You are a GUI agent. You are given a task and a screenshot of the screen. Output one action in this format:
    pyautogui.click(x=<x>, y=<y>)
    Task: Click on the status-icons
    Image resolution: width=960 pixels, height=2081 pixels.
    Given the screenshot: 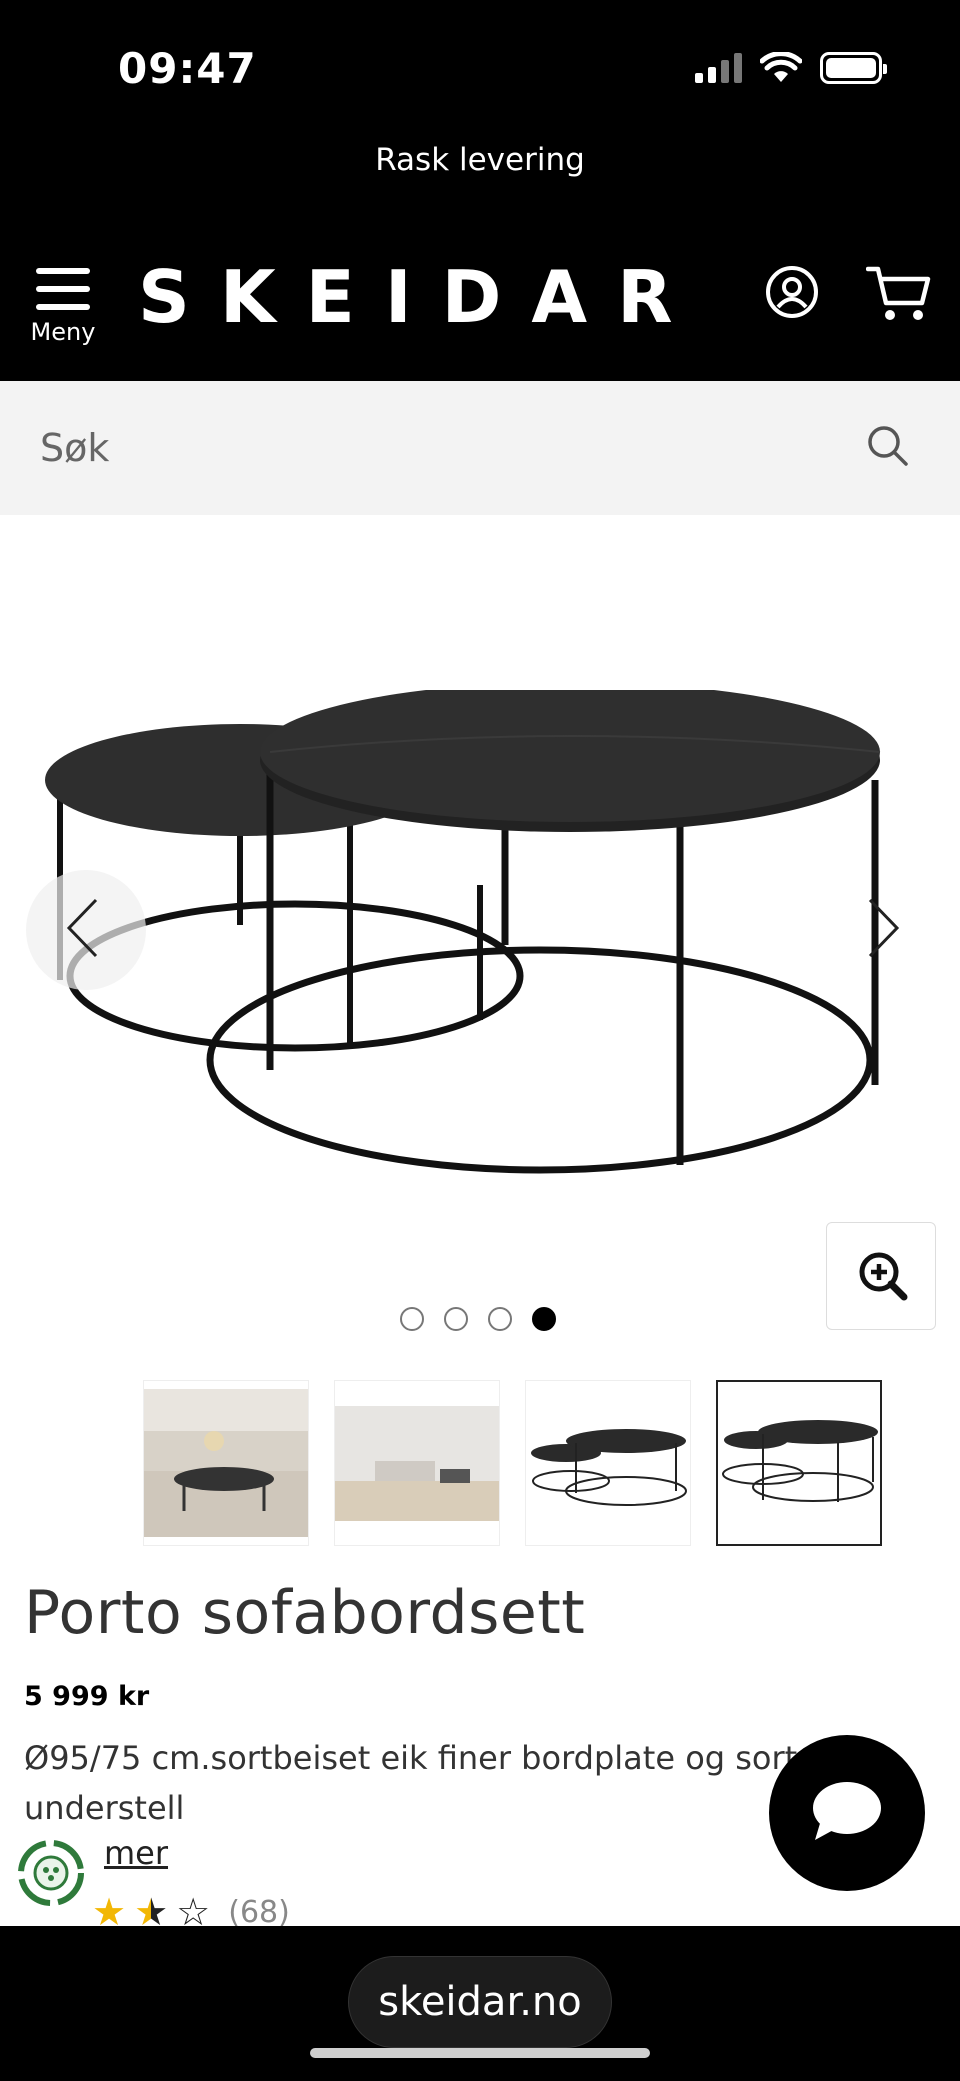 What is the action you would take?
    pyautogui.click(x=791, y=68)
    